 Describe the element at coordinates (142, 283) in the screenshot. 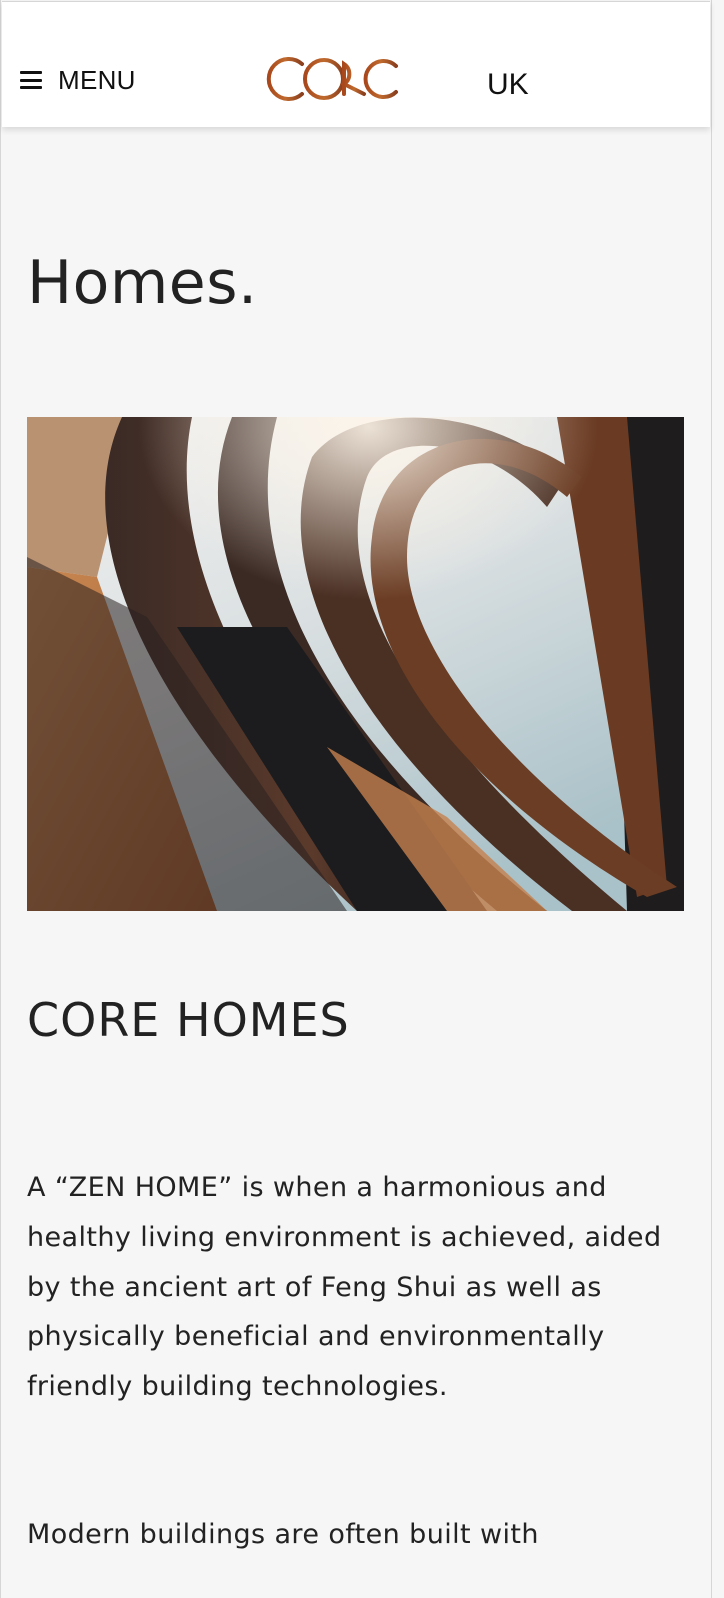

I see `page-title: Homes.` at that location.